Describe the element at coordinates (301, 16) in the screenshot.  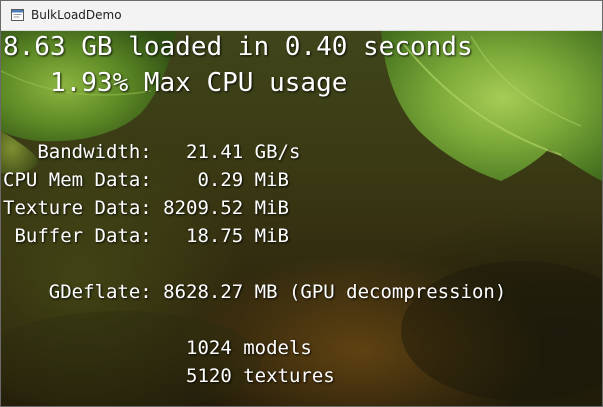
I see `title-bar: BulkLoadDemo` at that location.